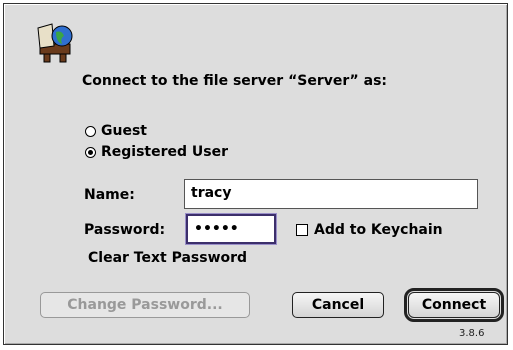  What do you see at coordinates (165, 152) in the screenshot?
I see `registered-user-label: Registered User` at bounding box center [165, 152].